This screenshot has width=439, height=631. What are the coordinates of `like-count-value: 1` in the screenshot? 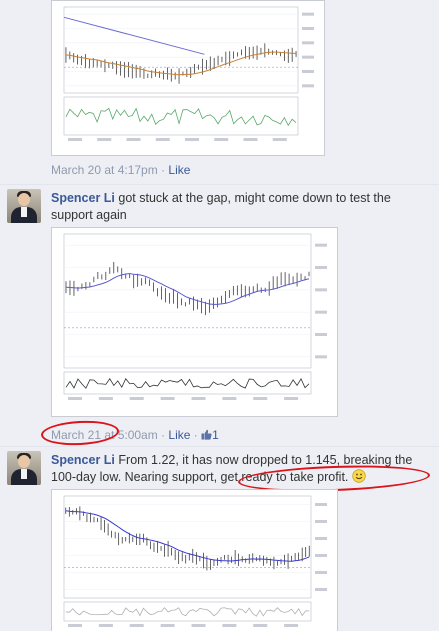 It's located at (215, 435).